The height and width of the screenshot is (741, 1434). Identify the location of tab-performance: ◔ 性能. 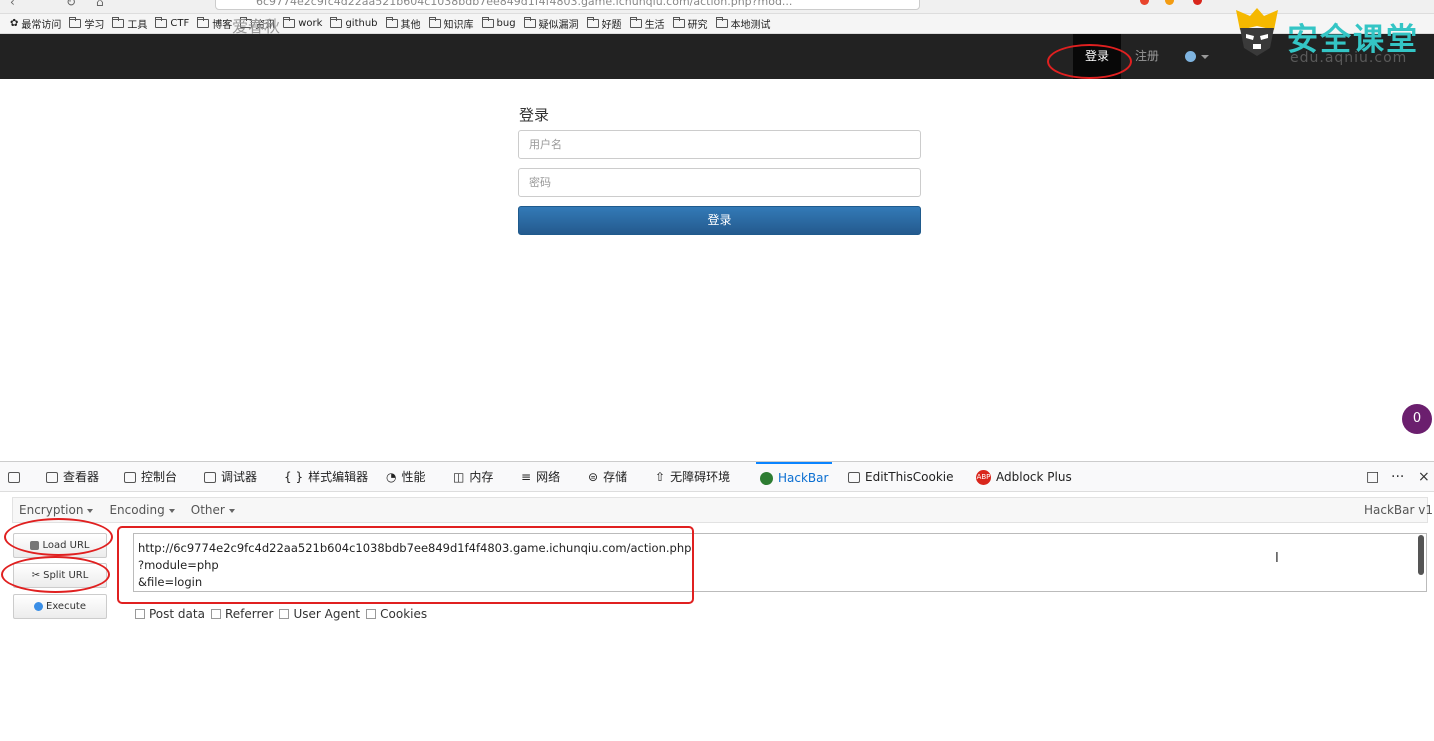
(406, 477).